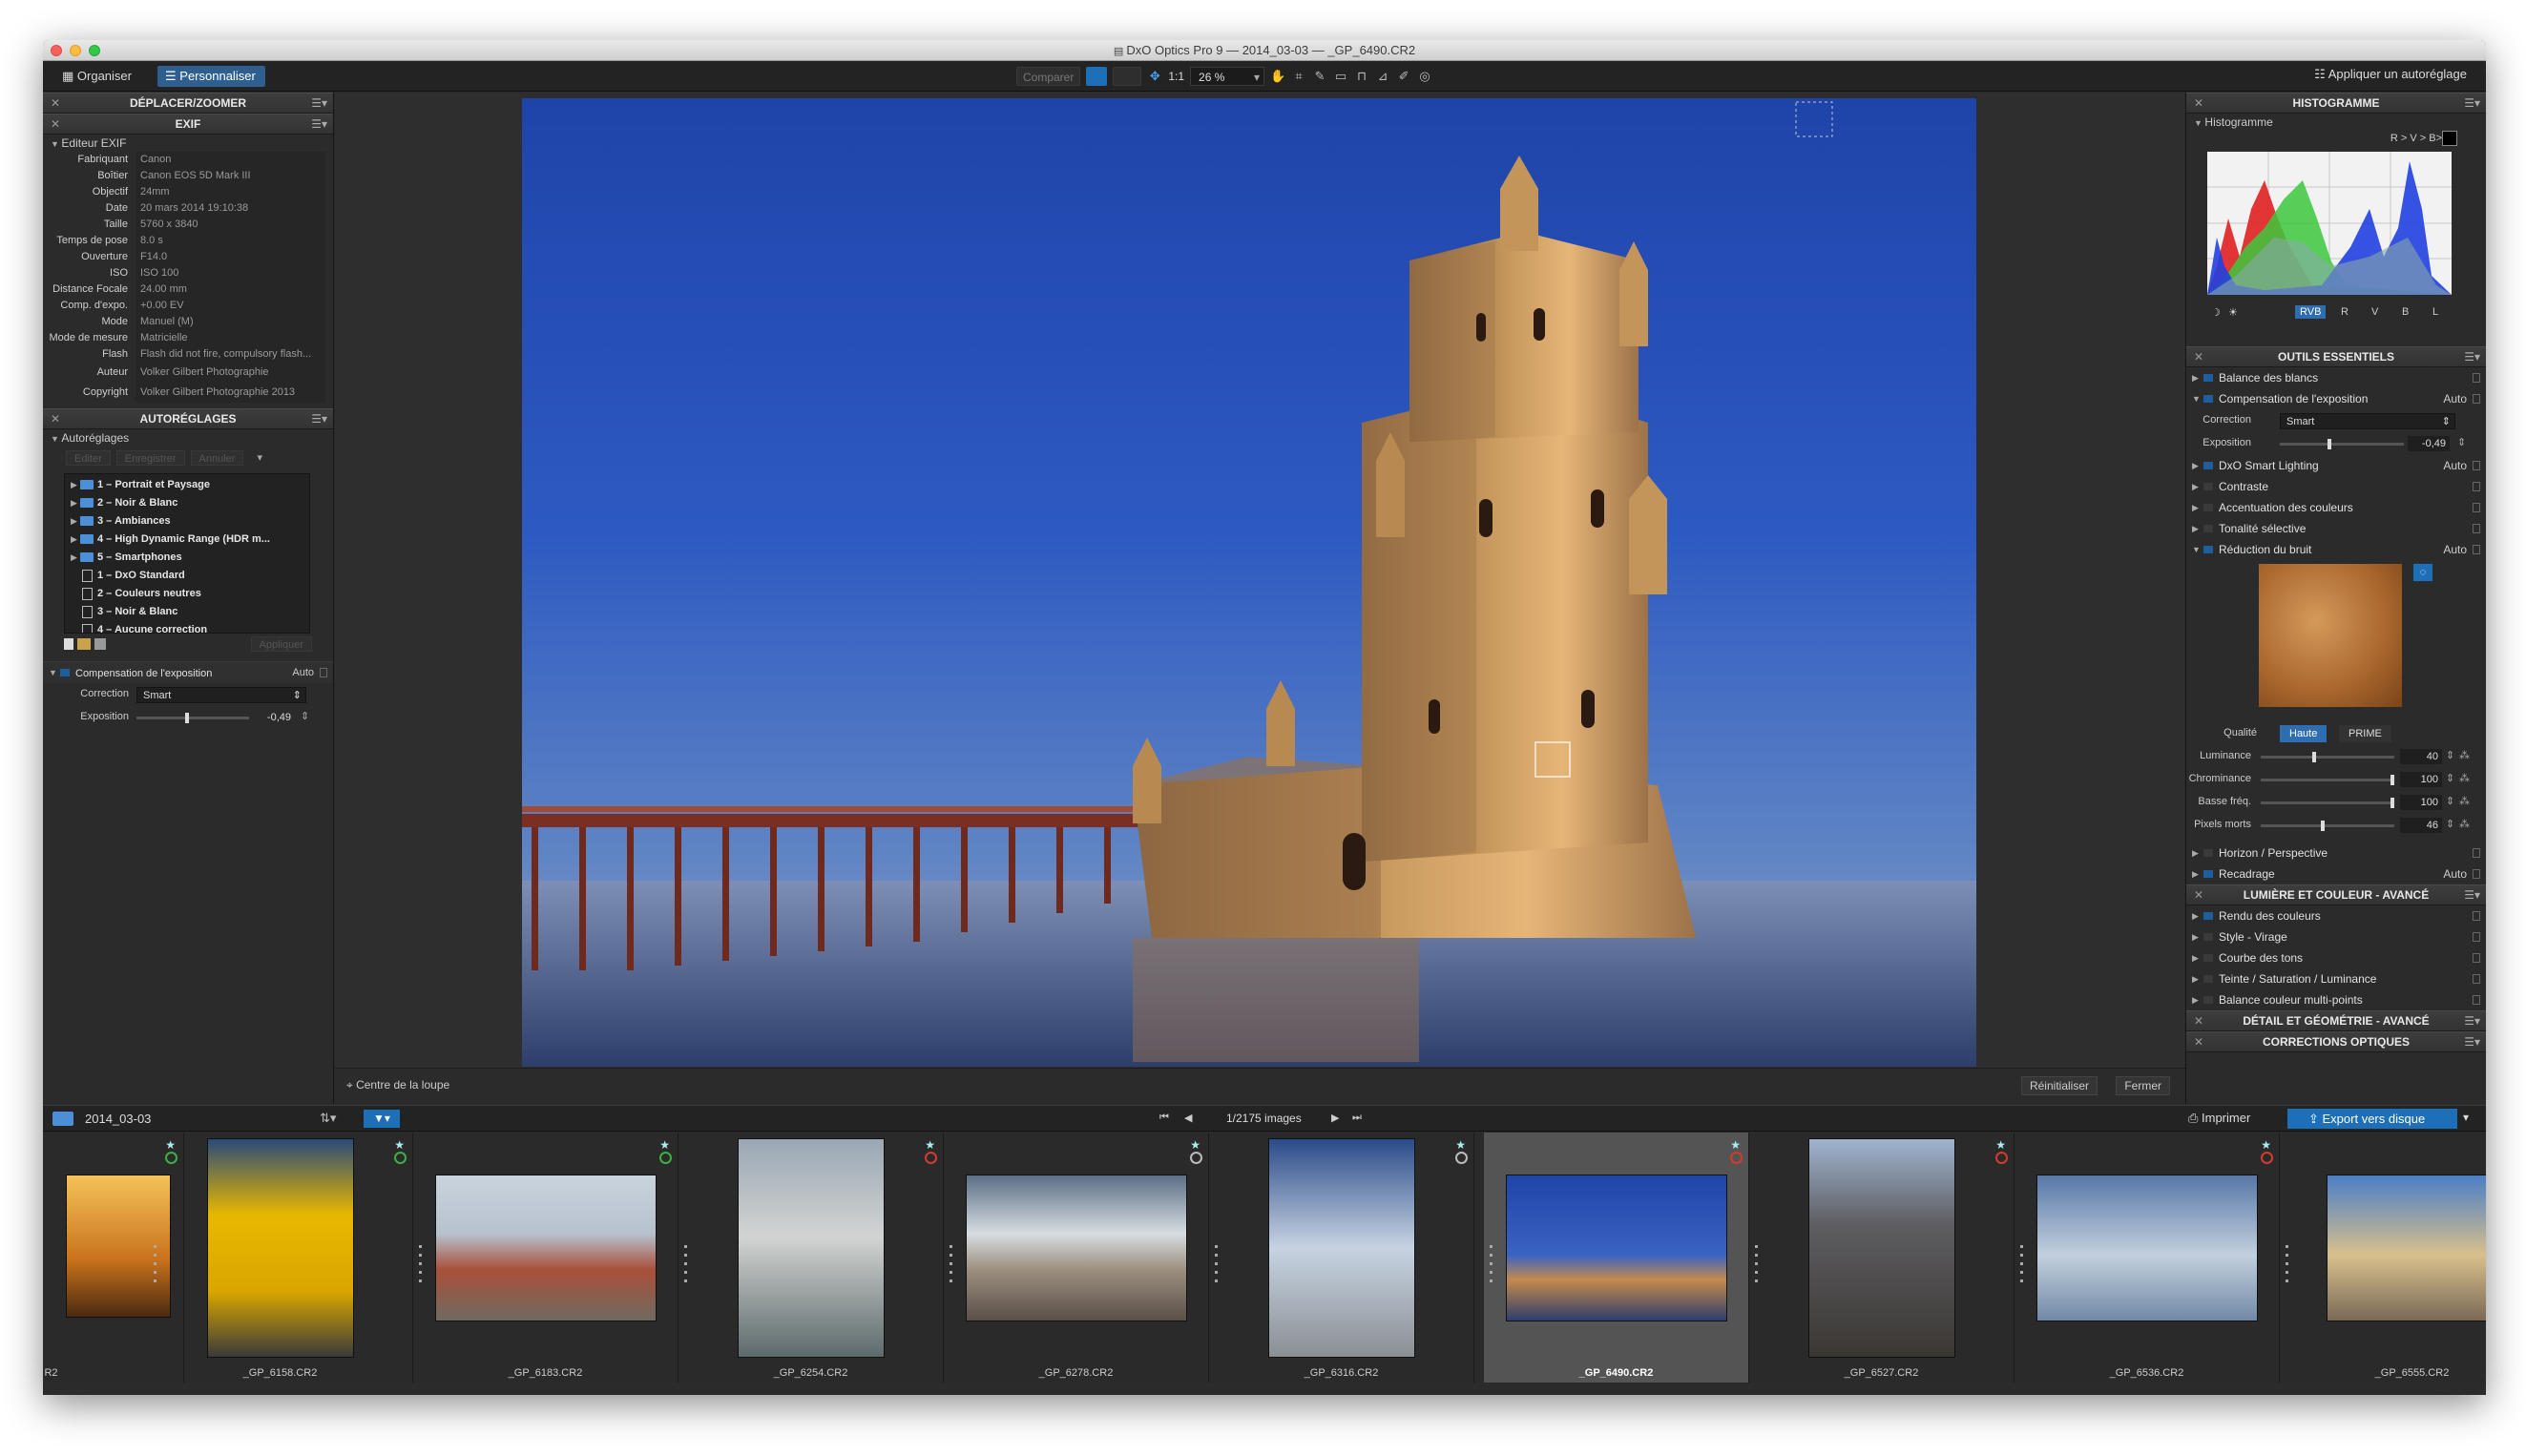  I want to click on preview-toggle-icon: ◌, so click(2422, 572).